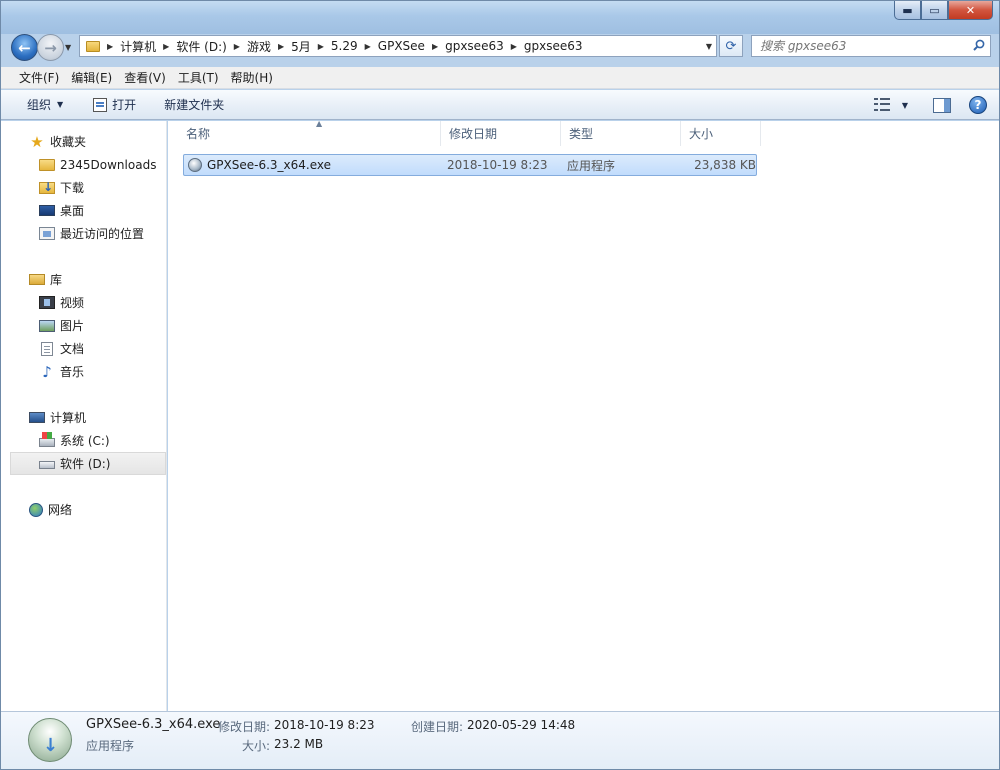  I want to click on command-bar: 组织 ▼ 打开 新建文件夹 ▼ ?, so click(500, 105).